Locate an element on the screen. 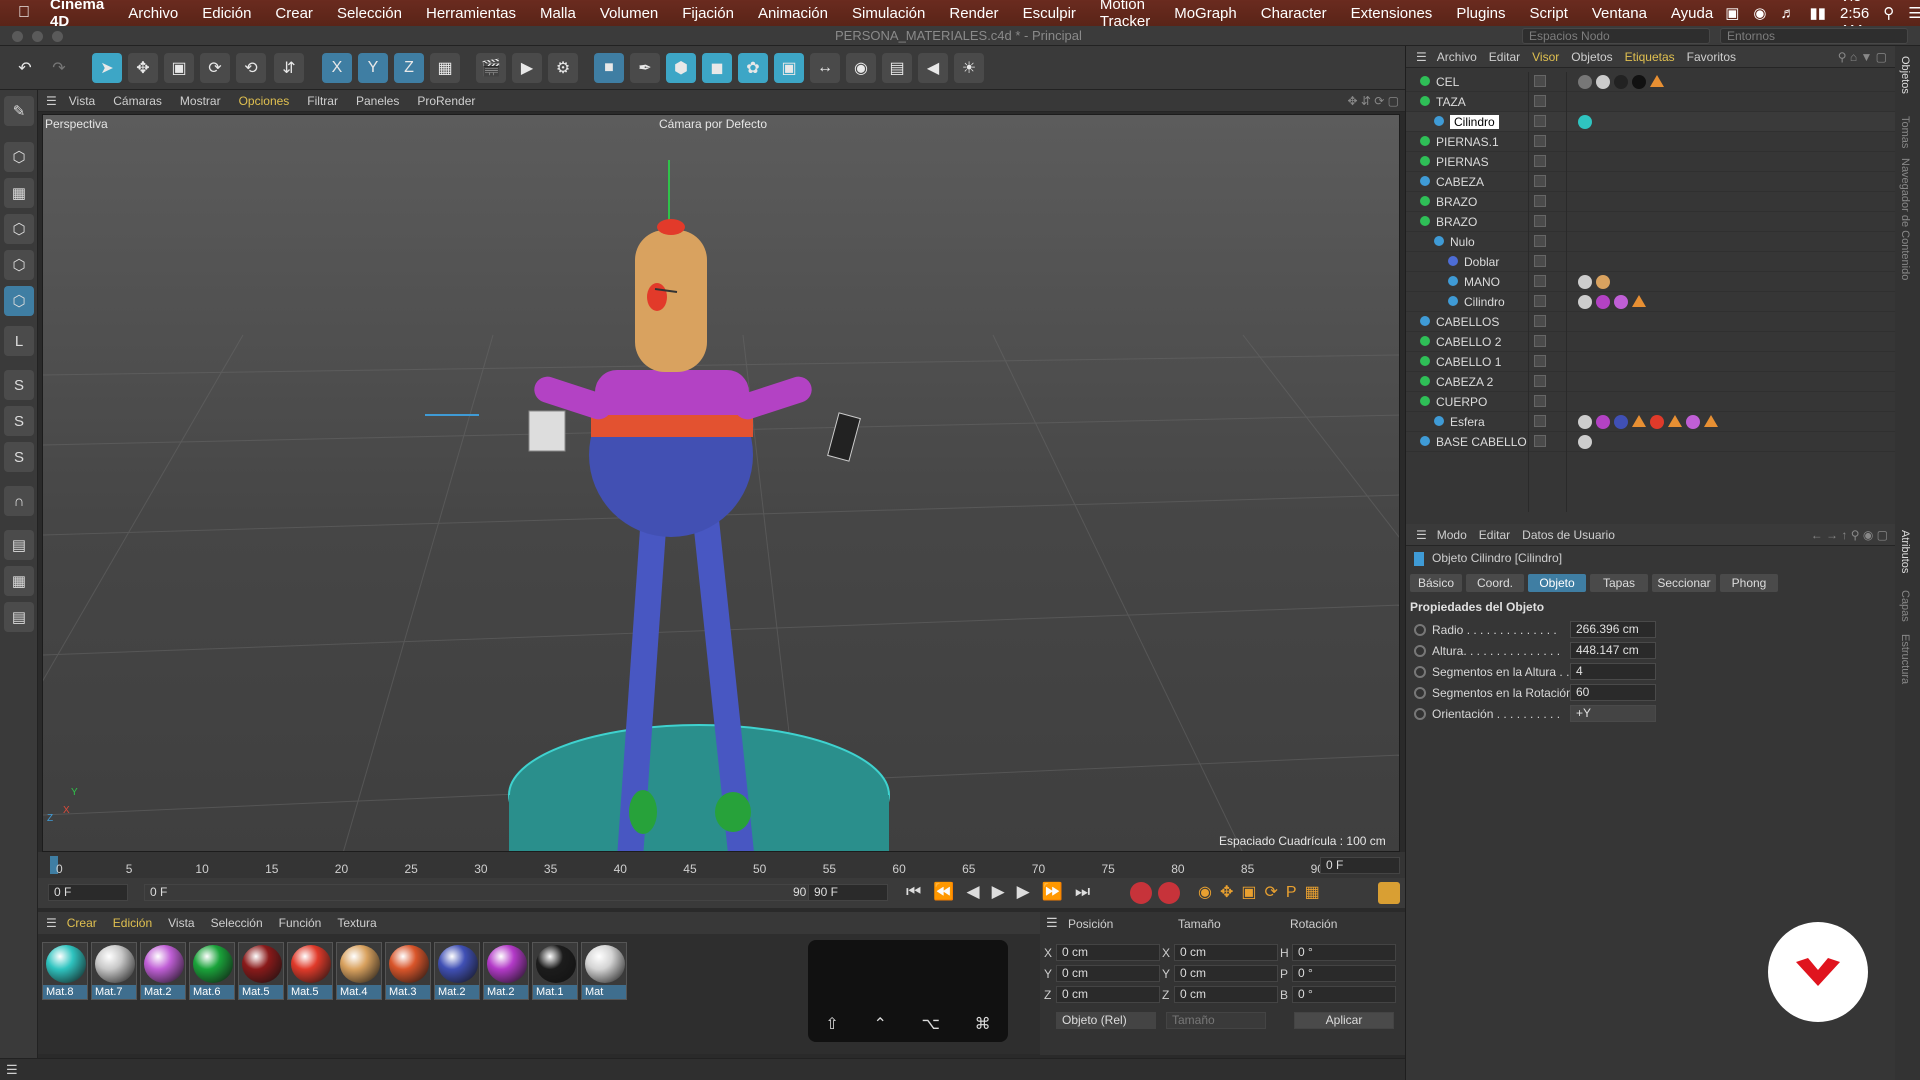 The image size is (1920, 1080). control-key-icon: ⌃ is located at coordinates (879, 1028).